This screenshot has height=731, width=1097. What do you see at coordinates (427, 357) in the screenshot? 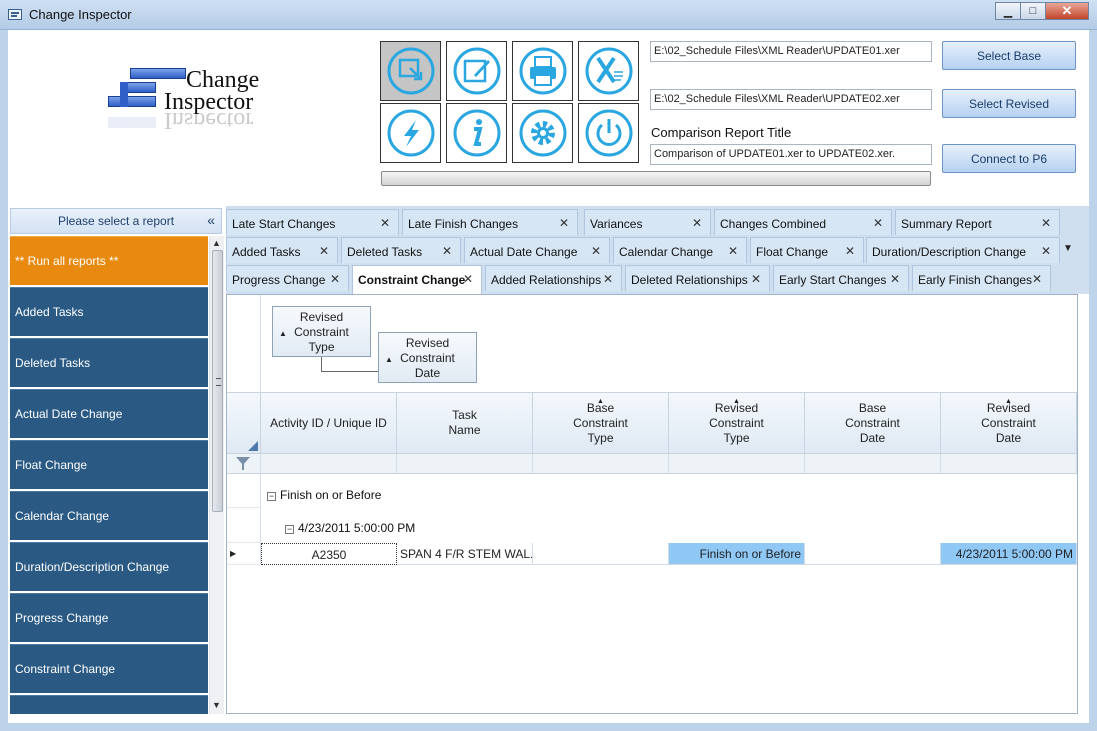
I see `group-chip-revised-constraint-date: ▲ Revised Constraint Date` at bounding box center [427, 357].